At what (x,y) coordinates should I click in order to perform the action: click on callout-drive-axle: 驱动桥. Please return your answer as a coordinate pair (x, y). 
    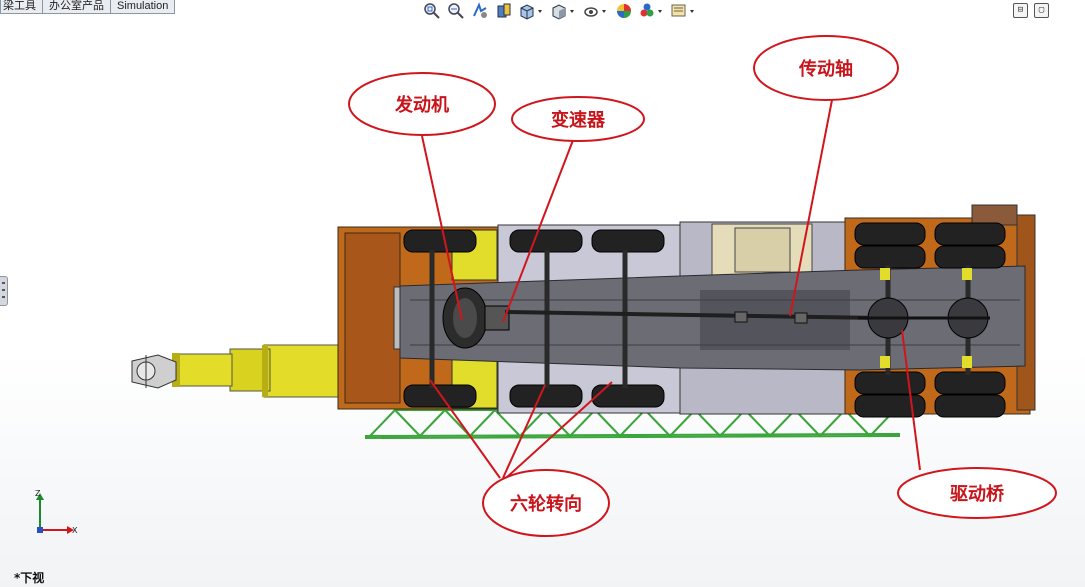
    Looking at the image, I should click on (977, 493).